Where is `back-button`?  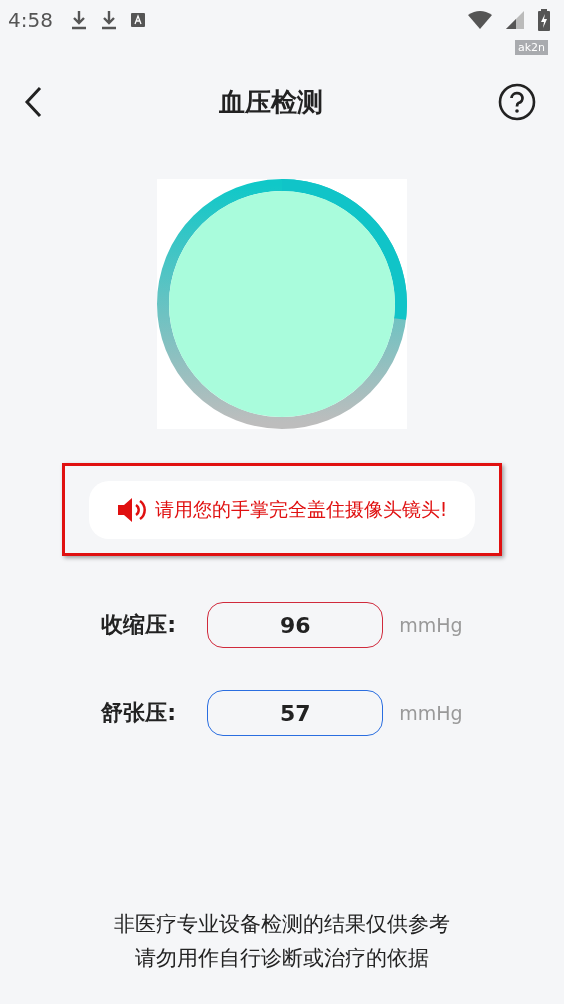
back-button is located at coordinates (33, 102).